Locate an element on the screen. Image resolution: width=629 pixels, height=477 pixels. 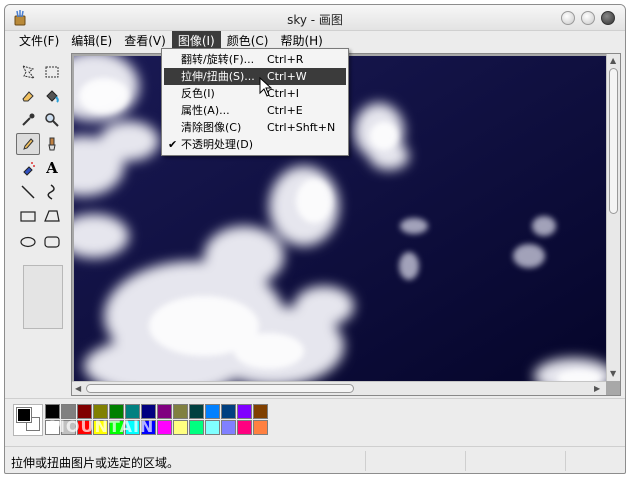
menu-item-stretch-skew: 拉伸/扭曲(S)... Ctrl+W is located at coordinates (255, 76).